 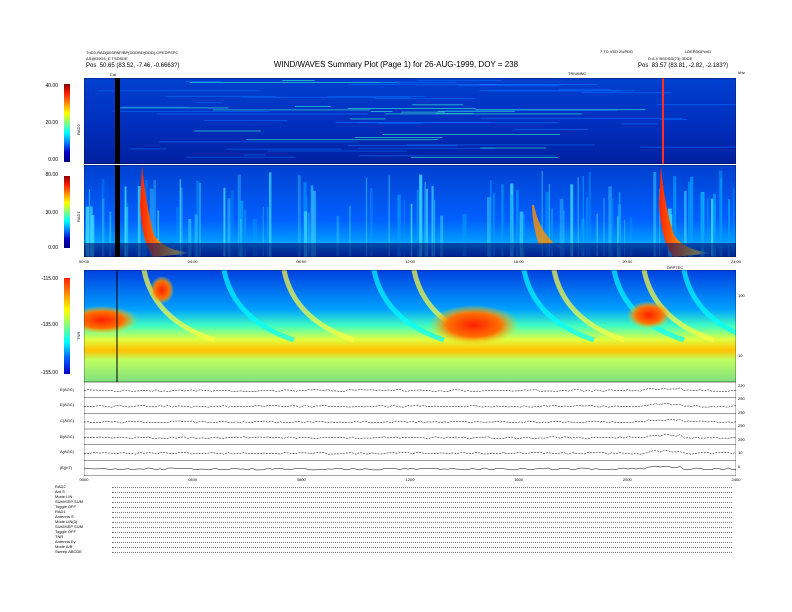 What do you see at coordinates (643, 66) in the screenshot?
I see `pos-label: Pos` at bounding box center [643, 66].